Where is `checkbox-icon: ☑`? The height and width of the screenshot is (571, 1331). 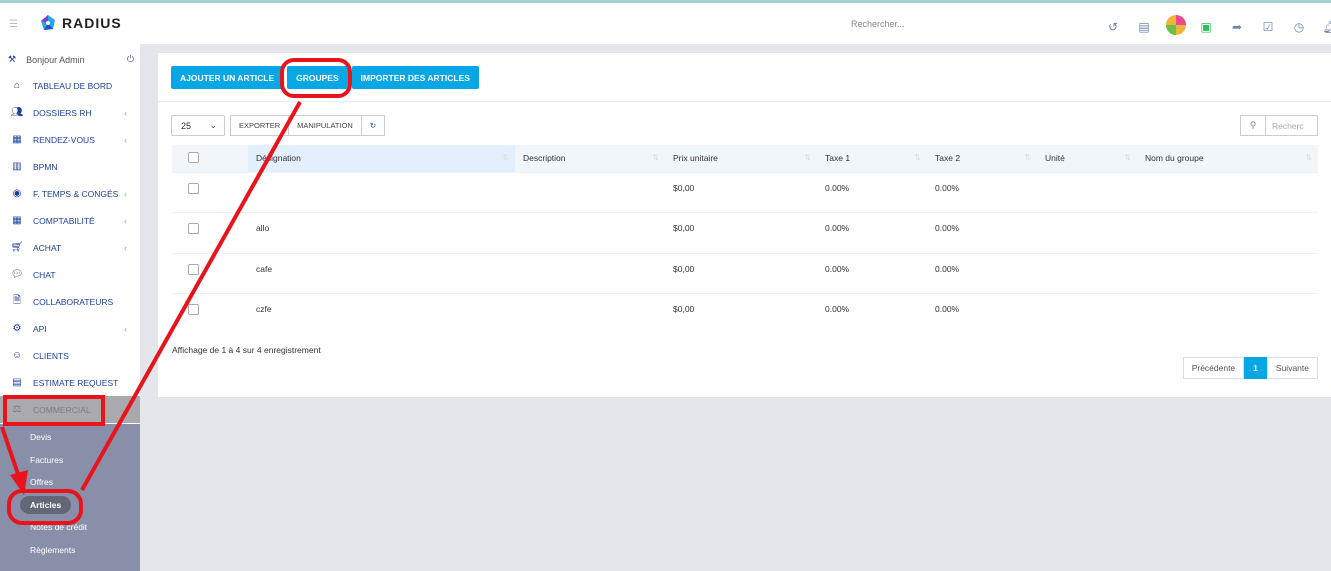 checkbox-icon: ☑ is located at coordinates (1268, 27).